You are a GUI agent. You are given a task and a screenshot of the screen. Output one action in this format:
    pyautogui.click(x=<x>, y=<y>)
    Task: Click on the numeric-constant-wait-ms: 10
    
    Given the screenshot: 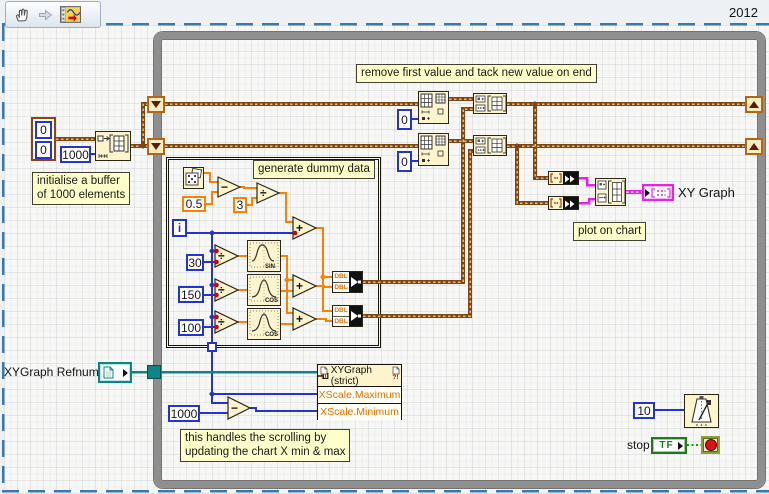 What is the action you would take?
    pyautogui.click(x=644, y=410)
    